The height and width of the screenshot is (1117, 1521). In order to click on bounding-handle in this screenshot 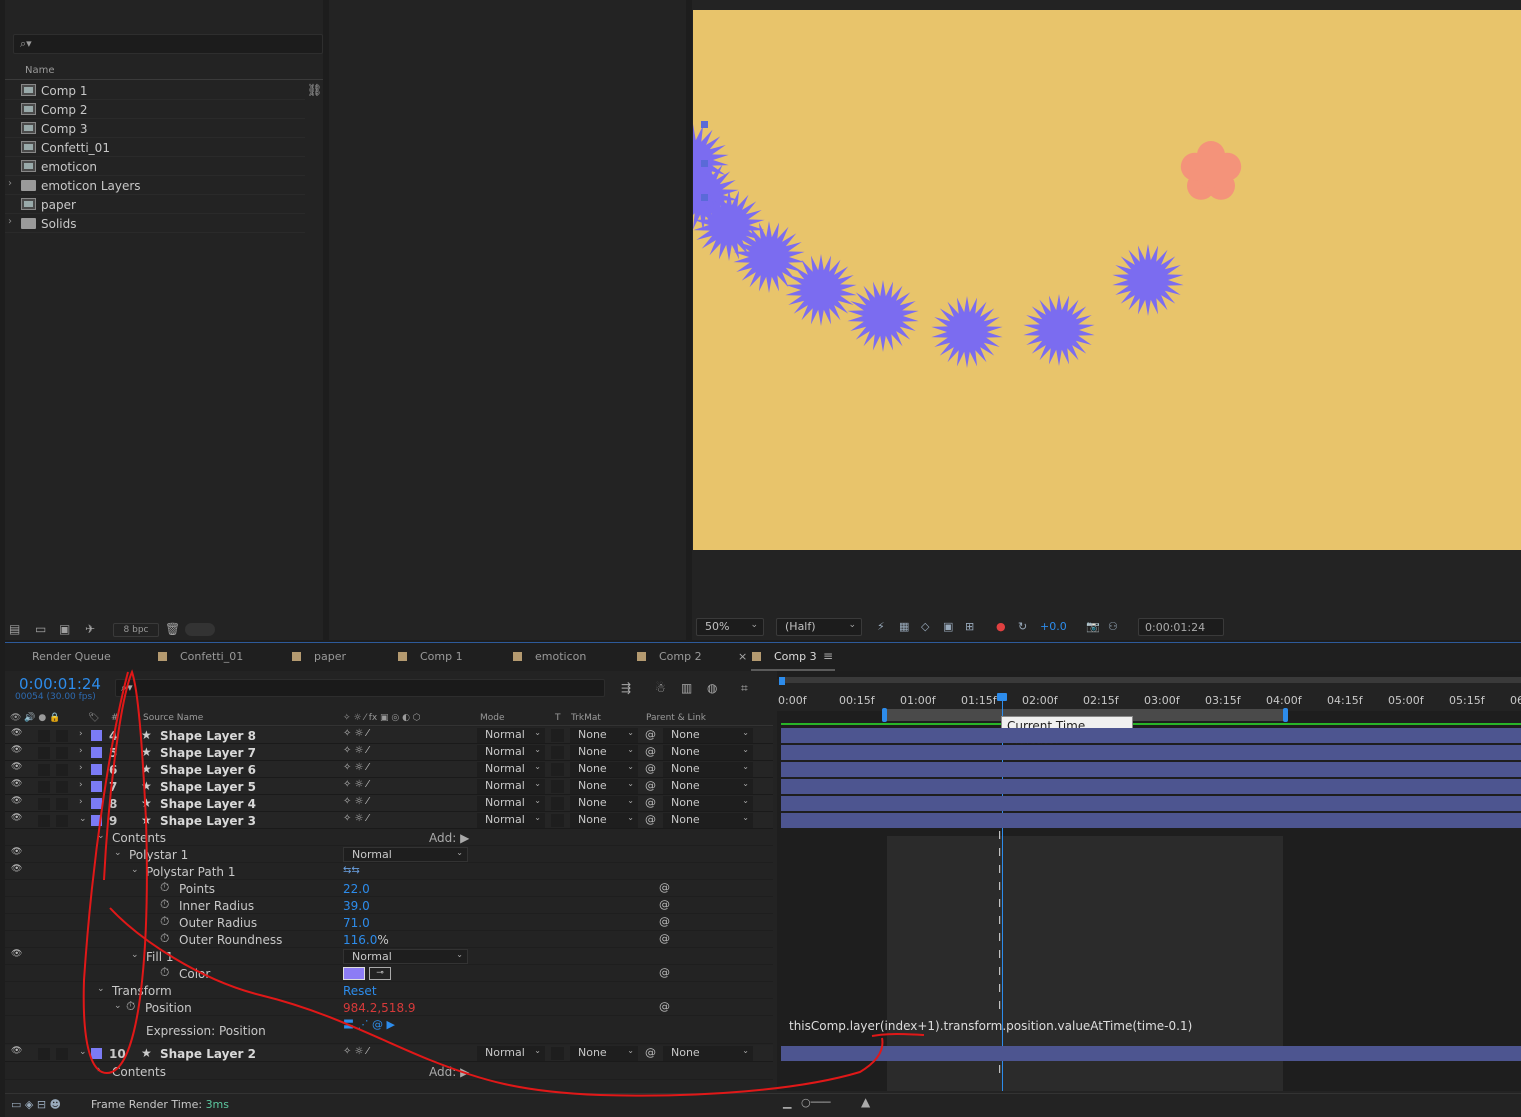, I will do `click(704, 197)`.